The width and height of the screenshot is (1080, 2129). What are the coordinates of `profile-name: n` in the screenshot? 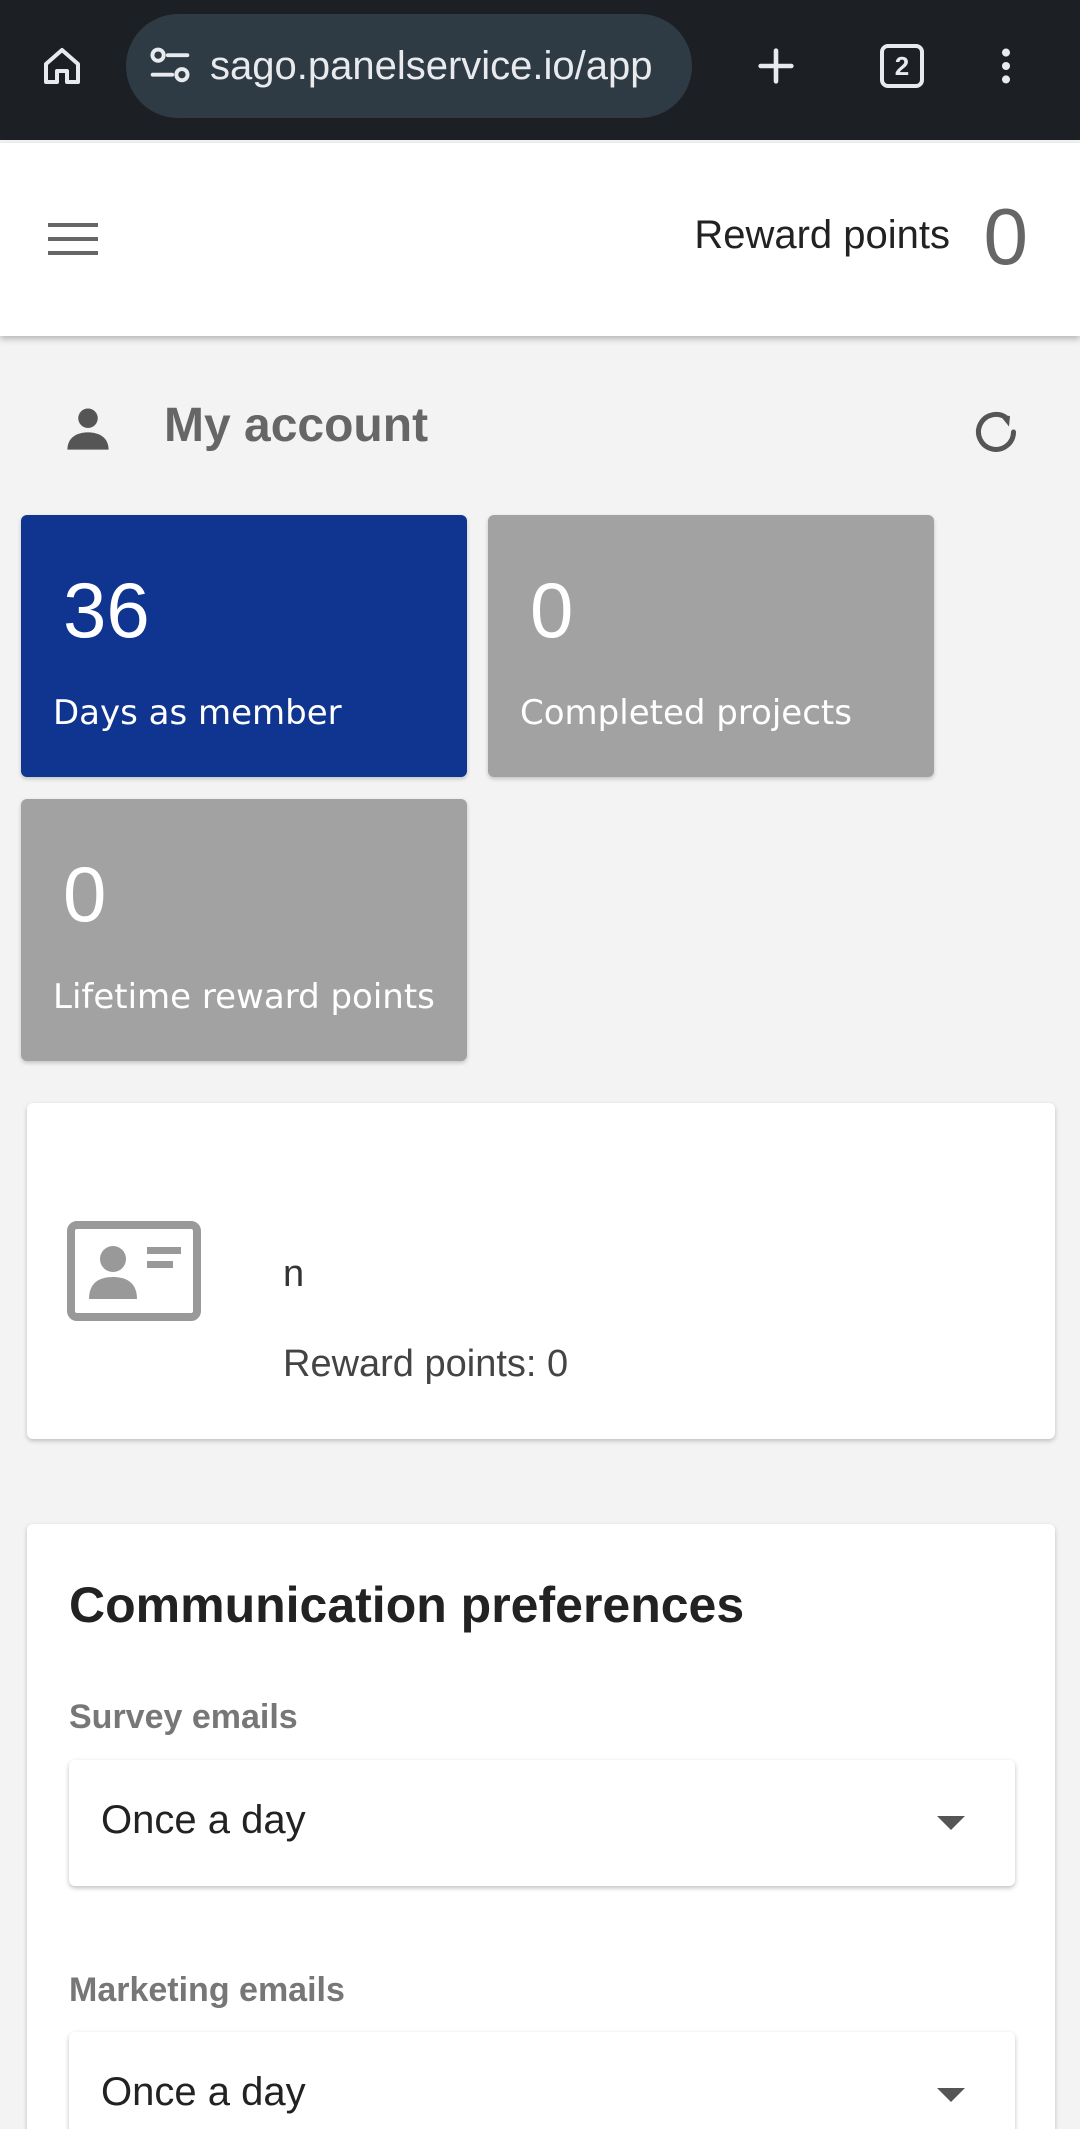 It's located at (294, 1274).